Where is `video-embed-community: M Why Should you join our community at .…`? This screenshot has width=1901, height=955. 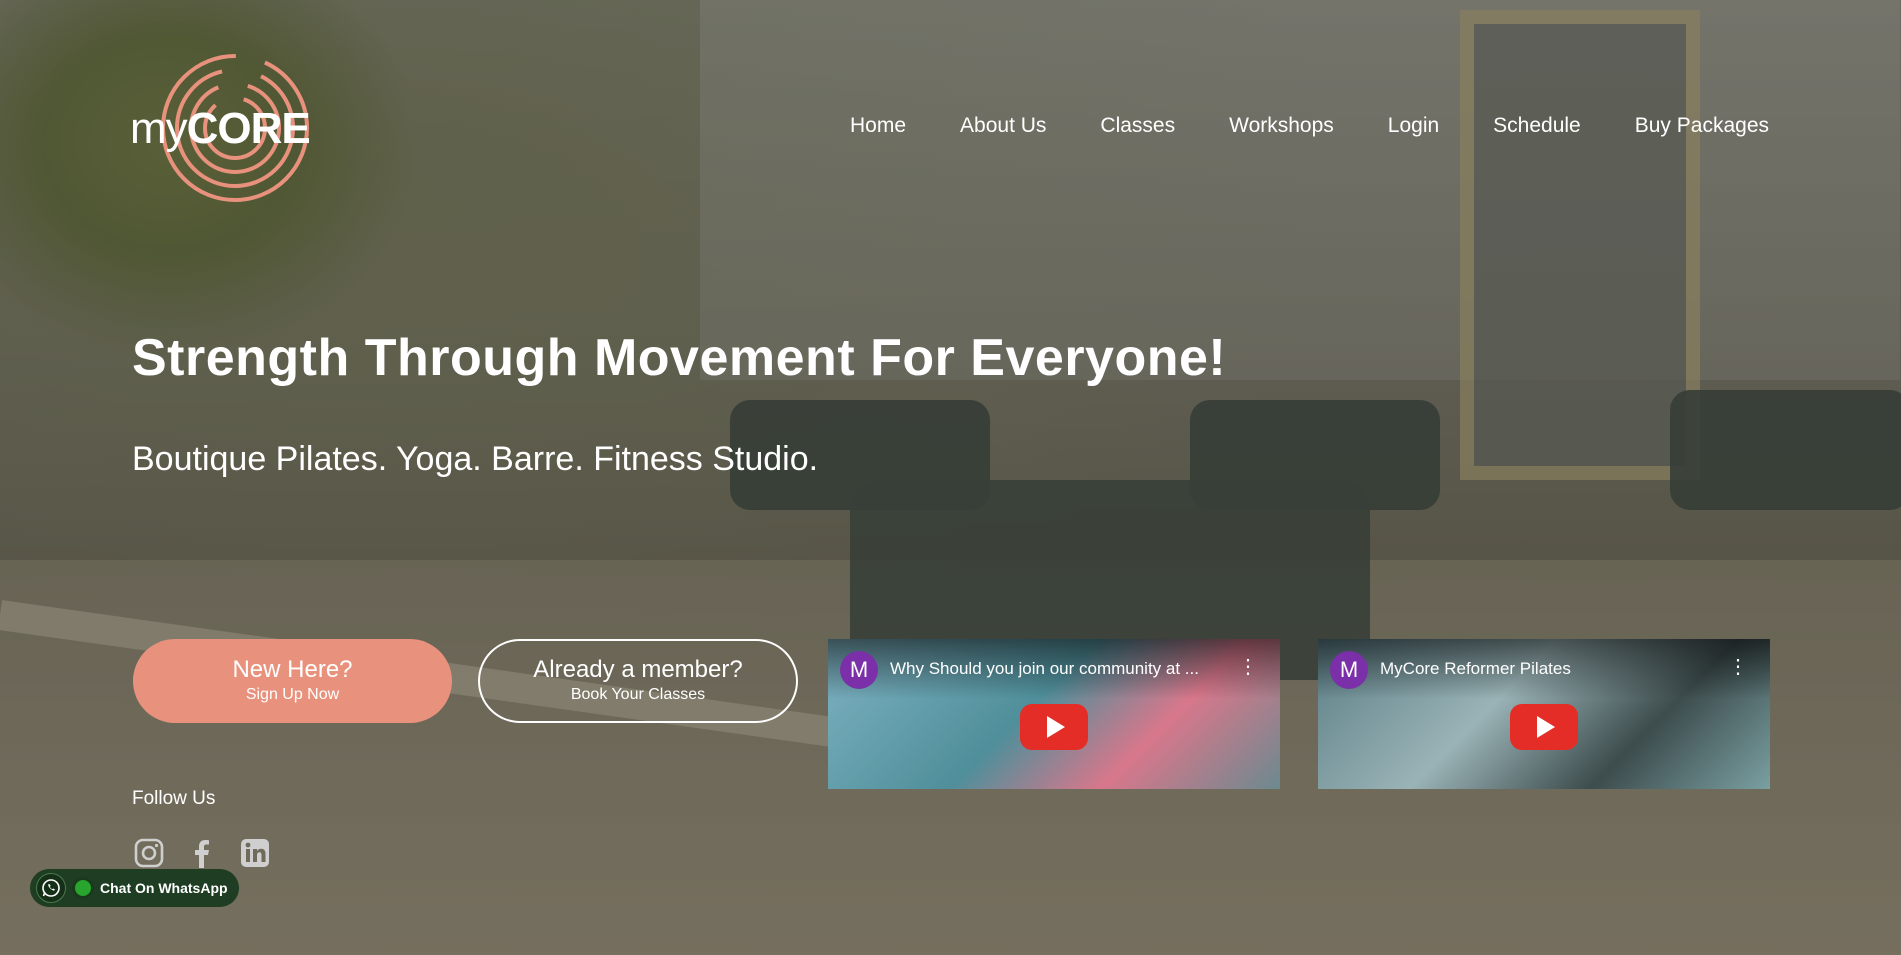
video-embed-community: M Why Should you join our community at .… is located at coordinates (1054, 714).